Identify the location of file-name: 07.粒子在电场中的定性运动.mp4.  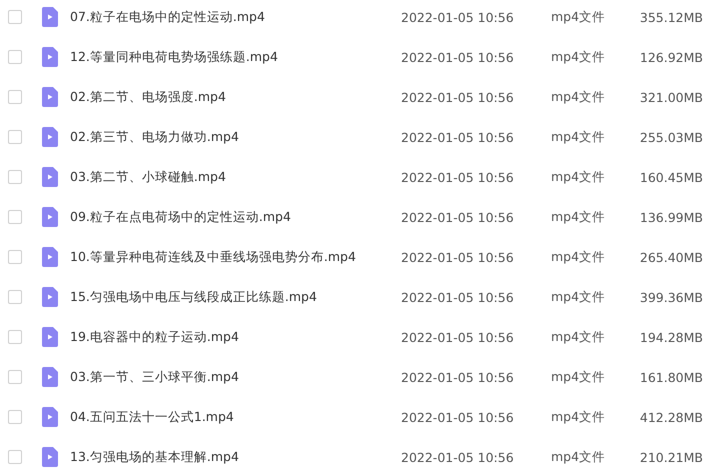
(235, 17).